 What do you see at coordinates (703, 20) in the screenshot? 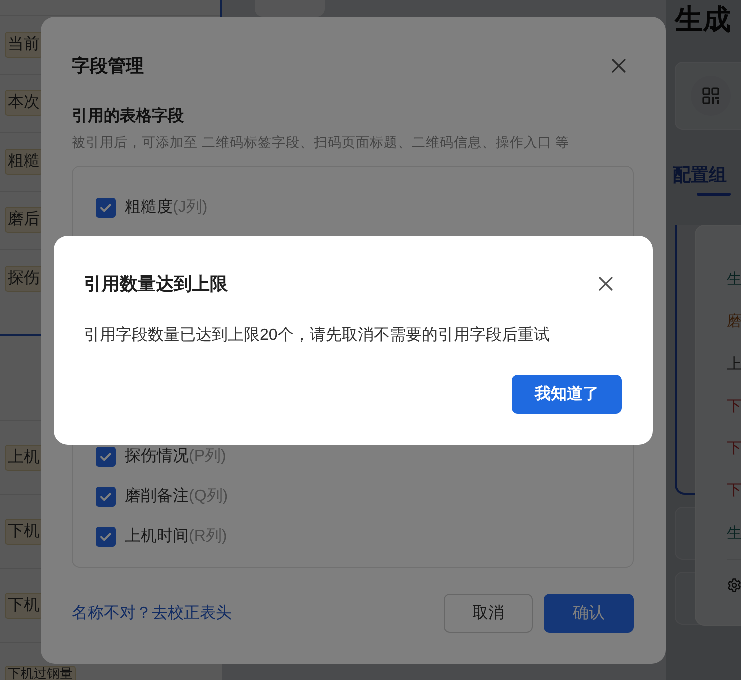
I see `page-title: 生成` at bounding box center [703, 20].